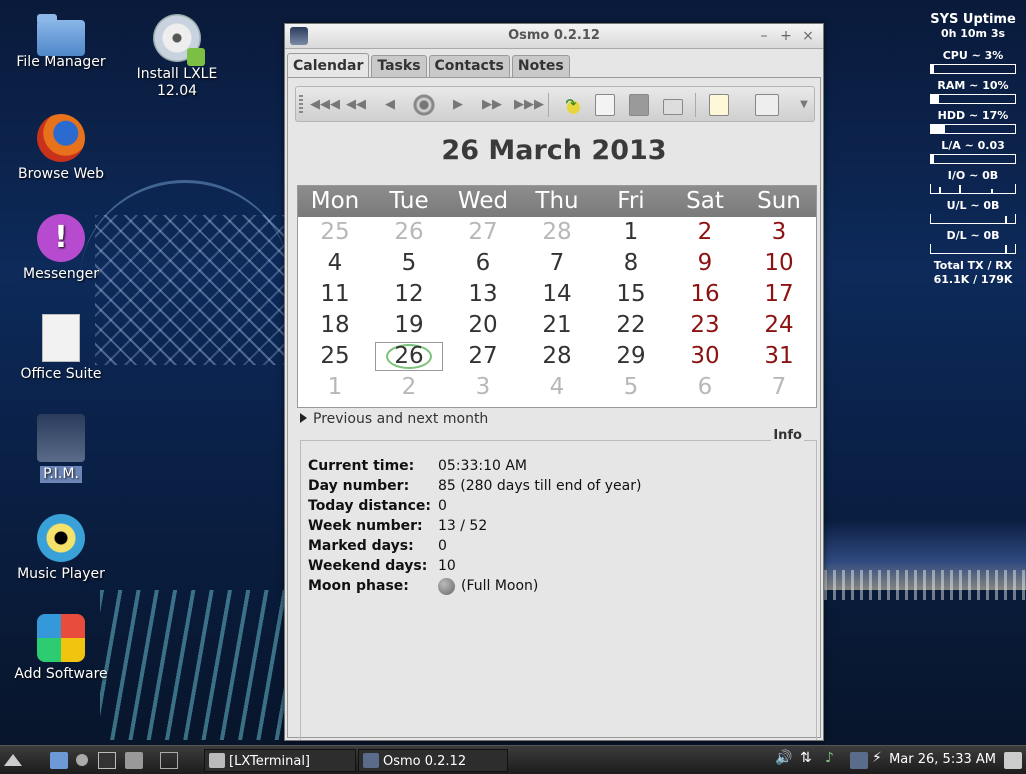 The height and width of the screenshot is (774, 1026). Describe the element at coordinates (409, 232) in the screenshot. I see `calendar-day: 26` at that location.